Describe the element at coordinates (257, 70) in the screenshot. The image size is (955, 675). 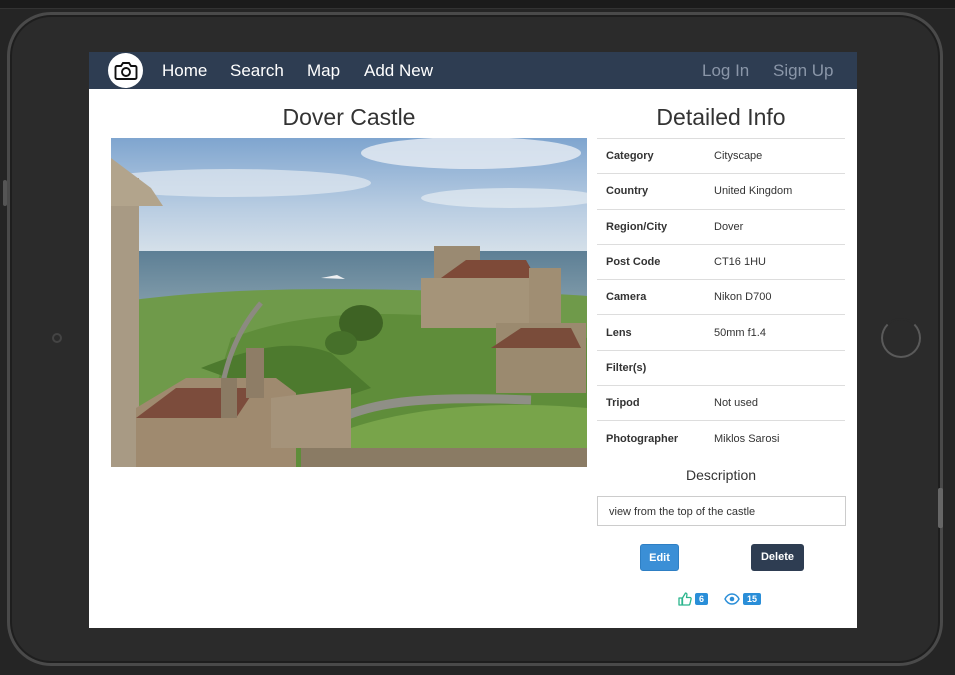
I see `nav-search: Search` at that location.